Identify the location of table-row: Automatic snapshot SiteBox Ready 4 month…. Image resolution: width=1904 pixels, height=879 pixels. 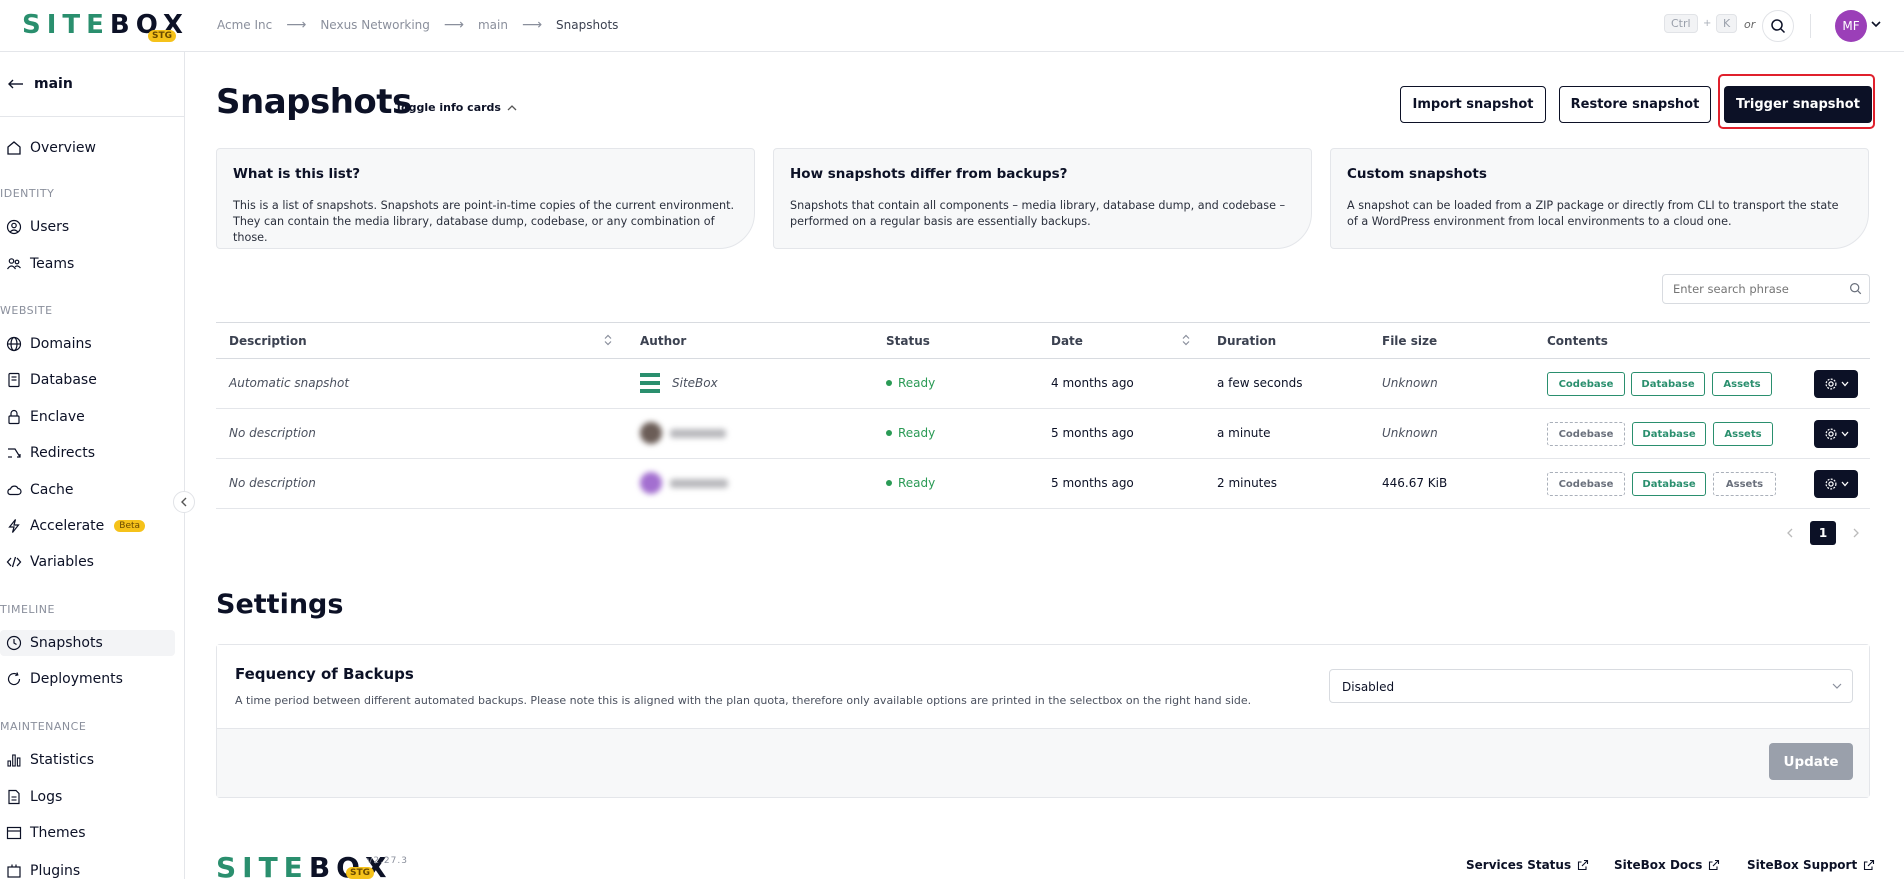
(1043, 384).